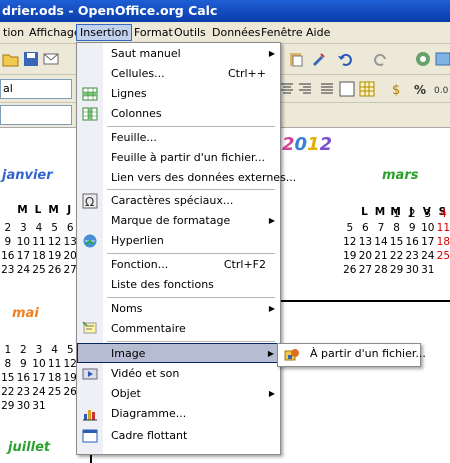 The height and width of the screenshot is (463, 450). Describe the element at coordinates (398, 228) in the screenshot. I see `mars-row: 5 6 7 8 9 10 11` at that location.